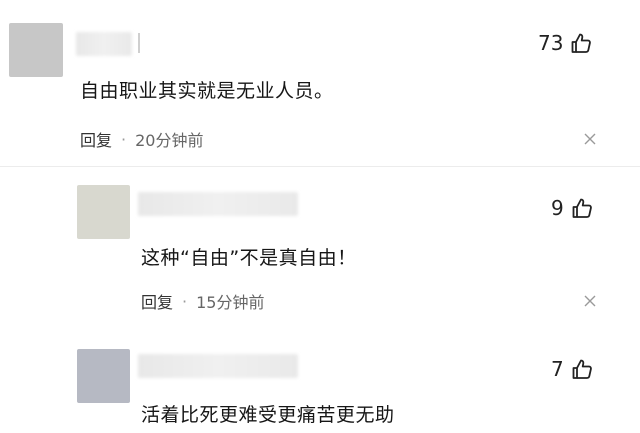 This screenshot has height=433, width=640. What do you see at coordinates (207, 91) in the screenshot?
I see `comment-text: 自由职业其实就是无业人员。` at bounding box center [207, 91].